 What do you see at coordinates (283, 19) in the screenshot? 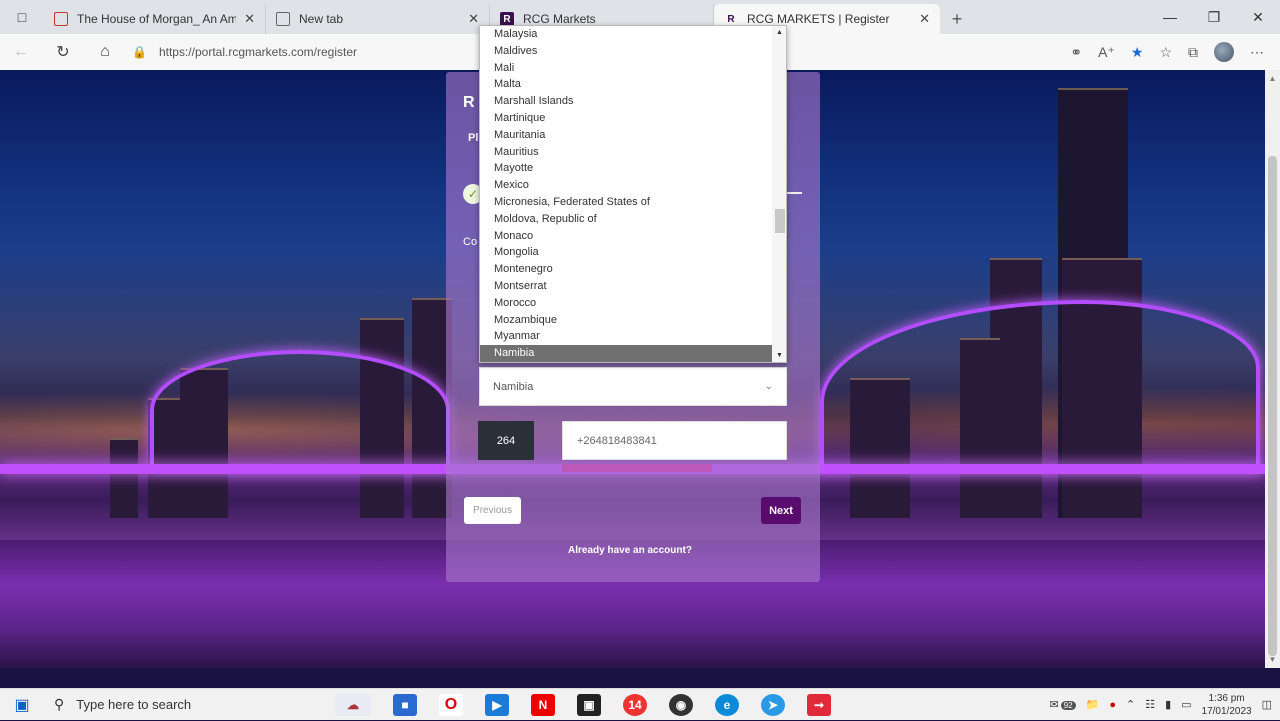
I see `new-tab-icon` at bounding box center [283, 19].